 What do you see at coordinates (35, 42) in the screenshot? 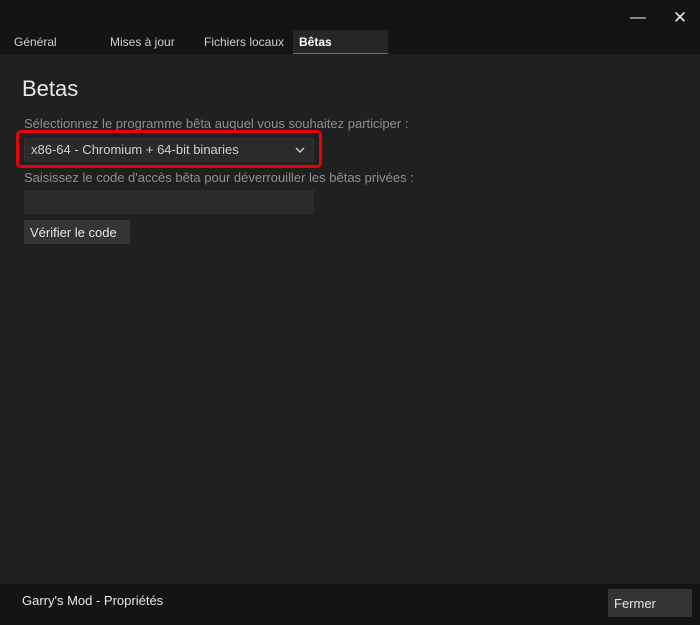
I see `tab-general: Général` at bounding box center [35, 42].